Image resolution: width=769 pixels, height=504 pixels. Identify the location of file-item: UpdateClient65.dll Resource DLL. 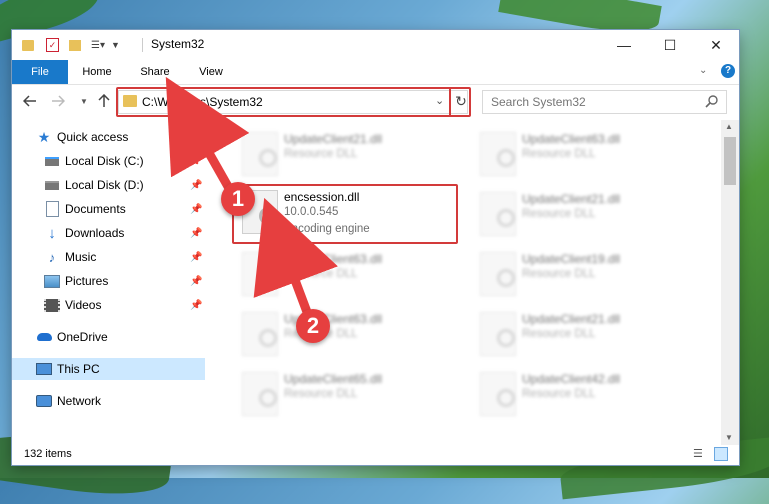
(344, 393).